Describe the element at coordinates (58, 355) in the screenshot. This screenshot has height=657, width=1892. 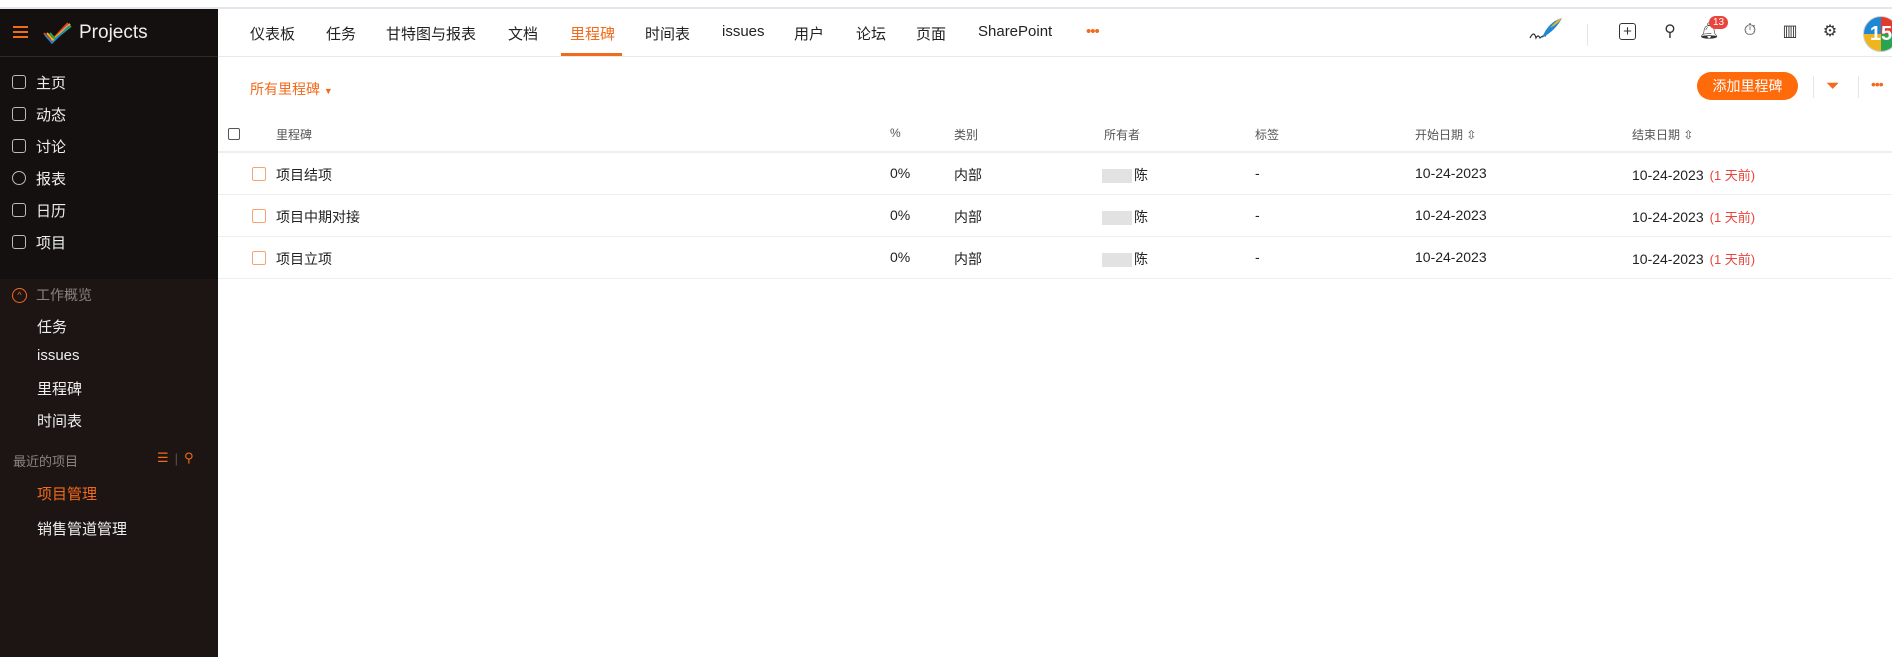
I see `sidebar-sub-issues: issues` at that location.